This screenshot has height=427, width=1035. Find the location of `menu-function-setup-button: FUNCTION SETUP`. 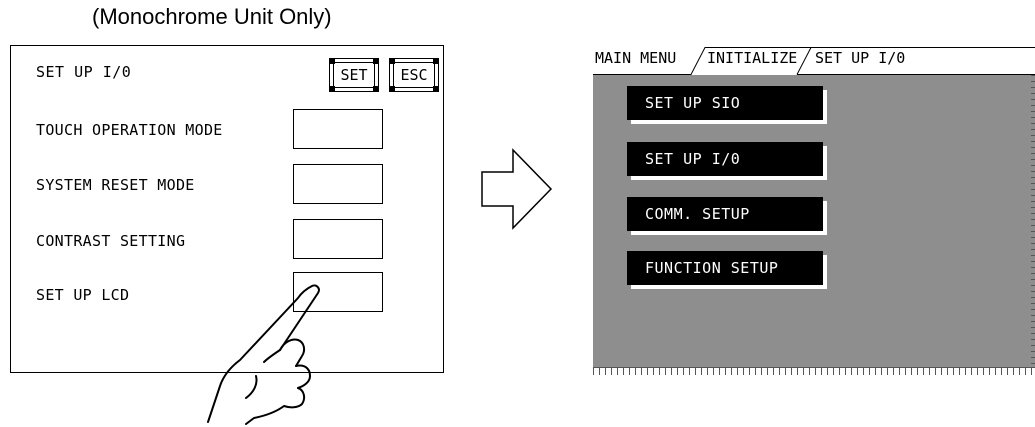

menu-function-setup-button: FUNCTION SETUP is located at coordinates (727, 270).